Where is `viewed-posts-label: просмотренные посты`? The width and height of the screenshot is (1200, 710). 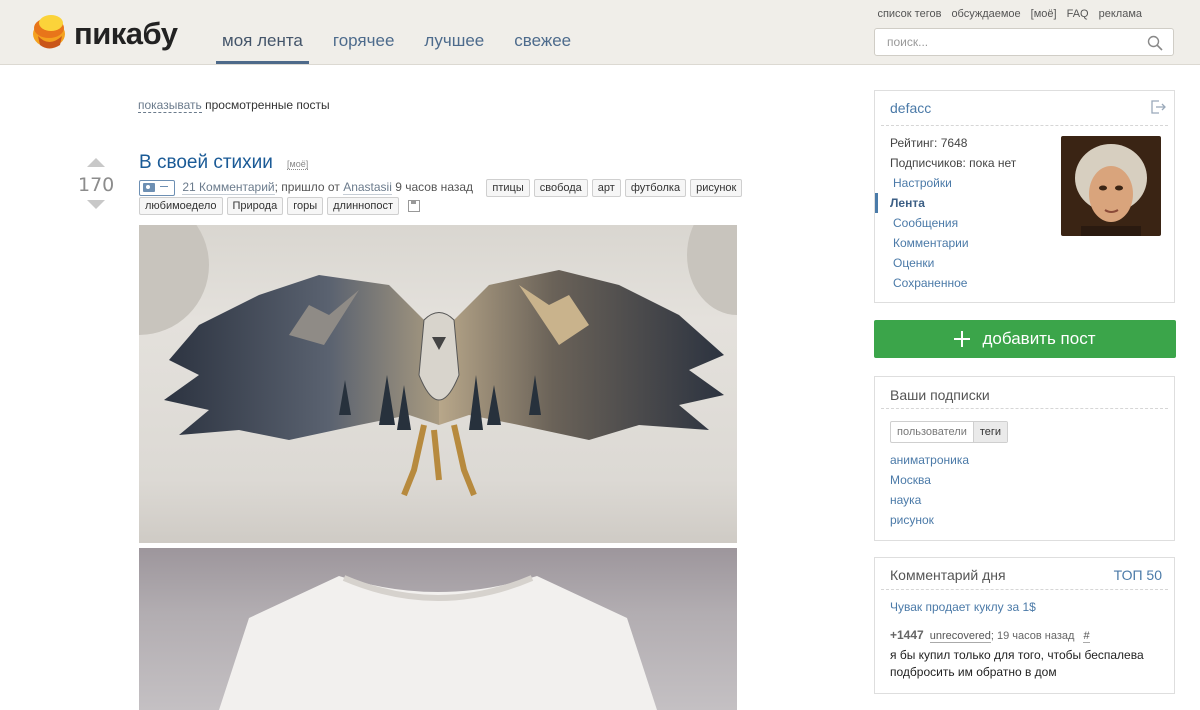 viewed-posts-label: просмотренные посты is located at coordinates (267, 105).